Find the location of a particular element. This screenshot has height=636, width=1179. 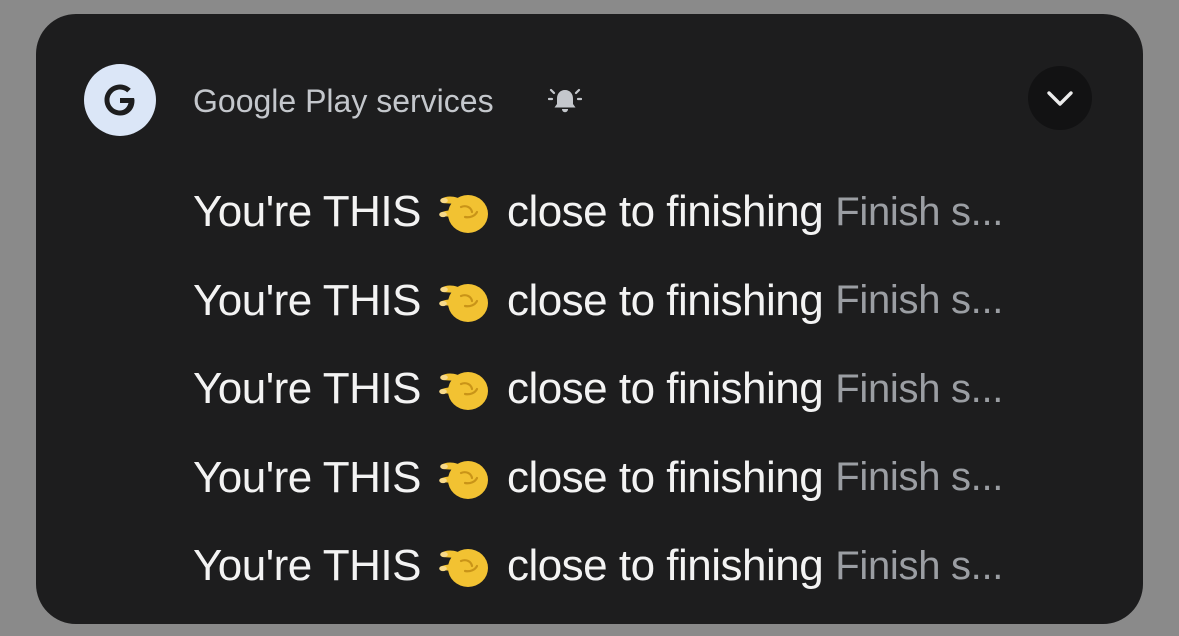

google-g-icon is located at coordinates (120, 100).